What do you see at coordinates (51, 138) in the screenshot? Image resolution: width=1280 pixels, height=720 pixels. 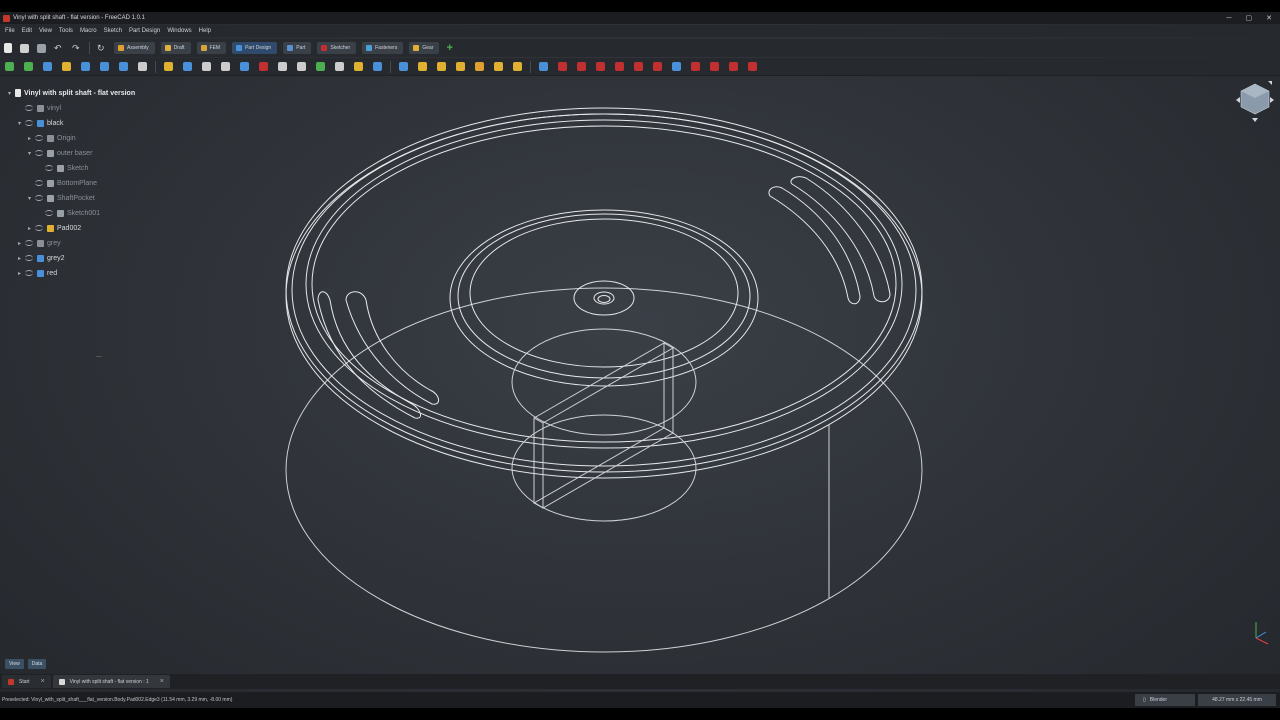 I see `tree-item-origin: ▸ Origin` at bounding box center [51, 138].